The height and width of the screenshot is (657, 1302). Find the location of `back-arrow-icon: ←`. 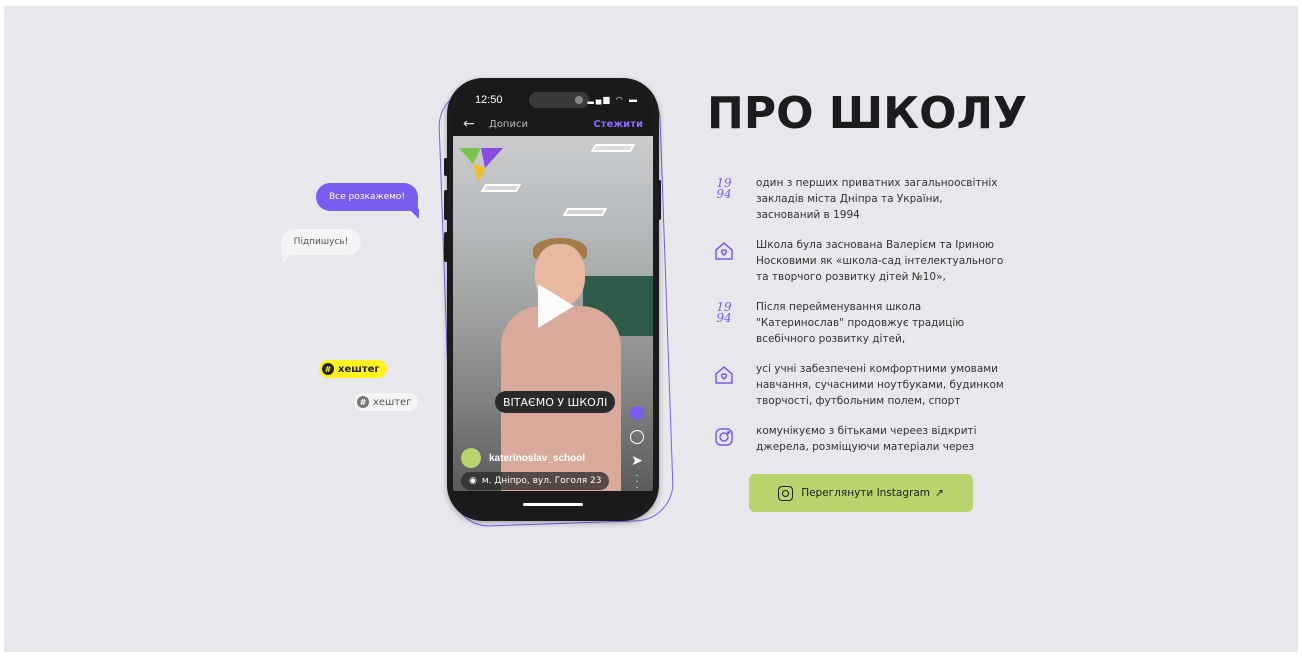

back-arrow-icon: ← is located at coordinates (469, 124).